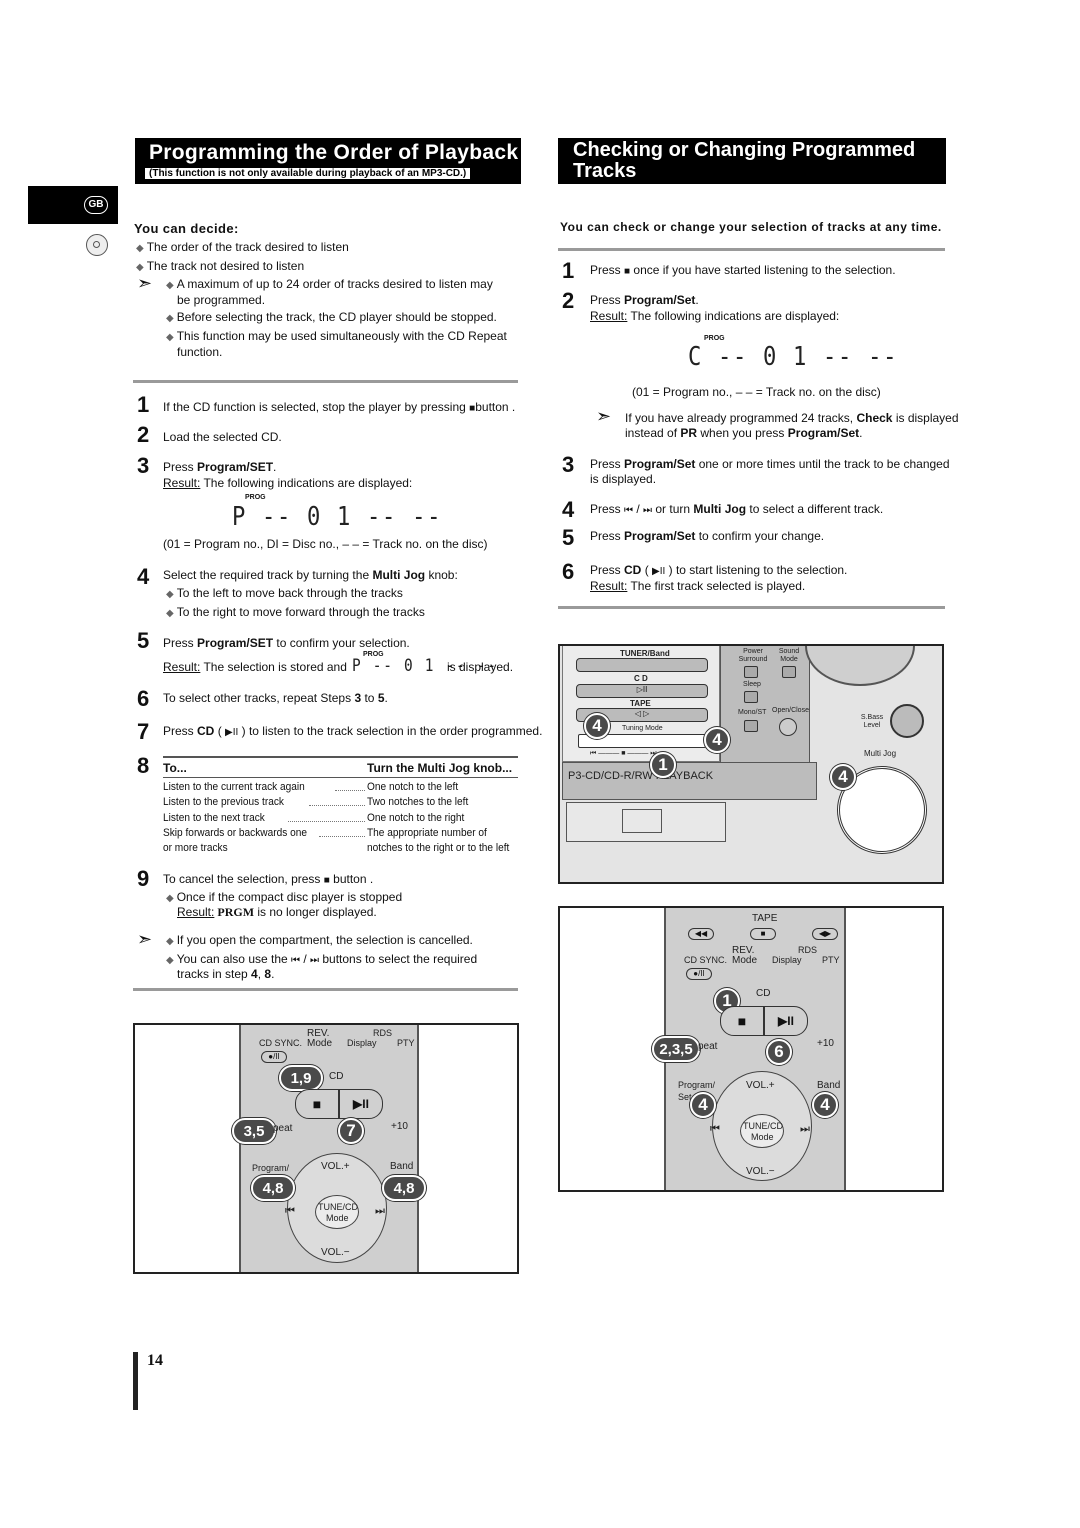  I want to click on result-label: Result:, so click(182, 667).